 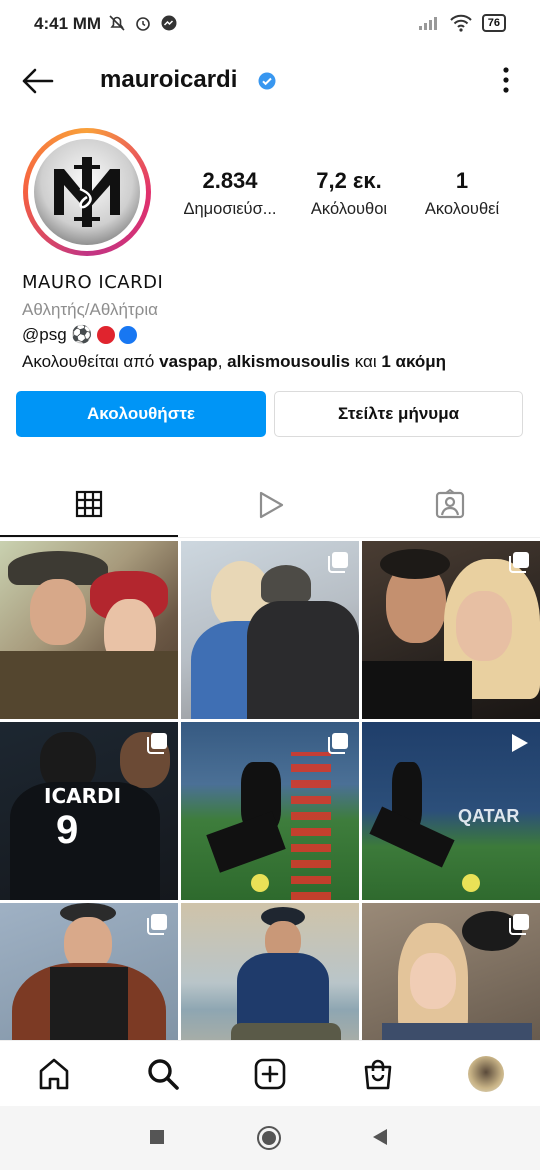 I want to click on mi-logo-icon, so click(x=87, y=192).